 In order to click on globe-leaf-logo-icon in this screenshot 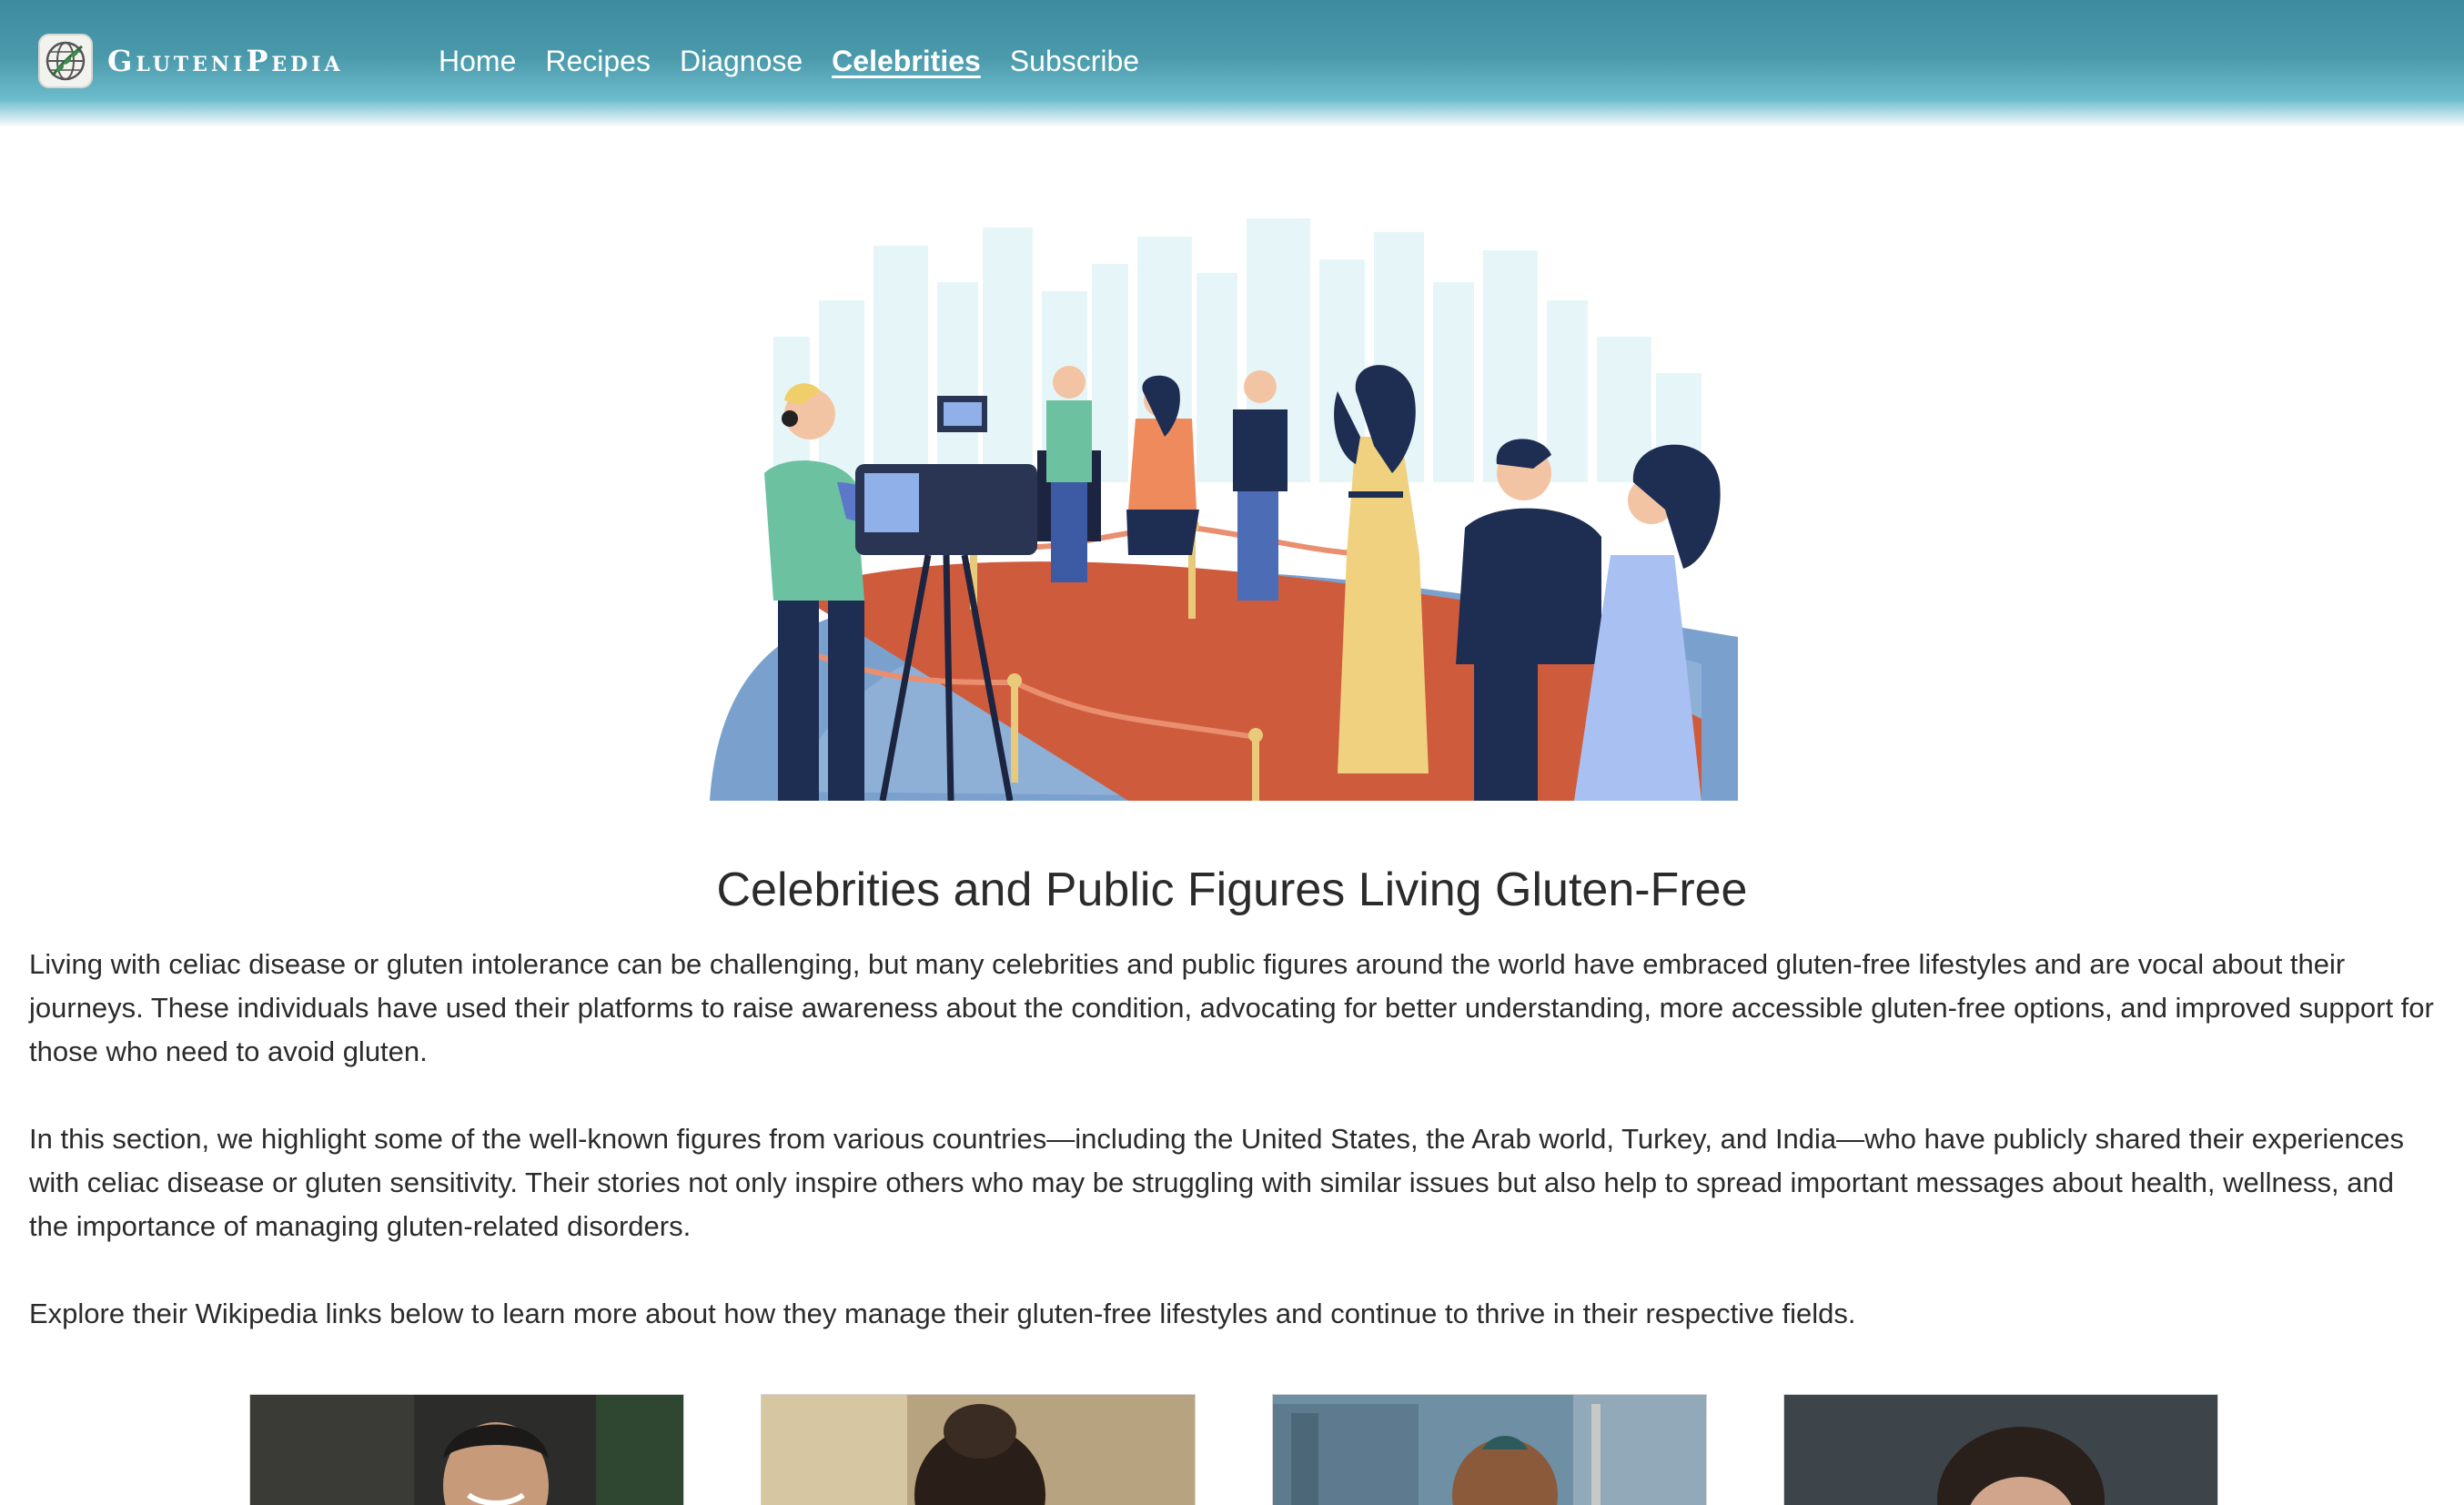, I will do `click(65, 61)`.